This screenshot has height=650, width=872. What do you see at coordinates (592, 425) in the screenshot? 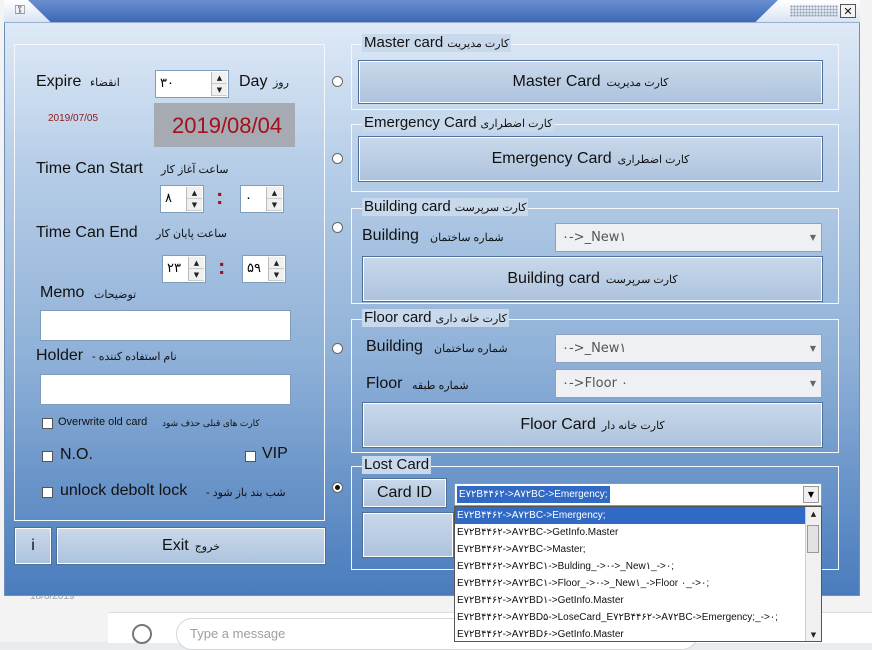
I see `floor-card-button: Floor Card کارت خانه دار` at bounding box center [592, 425].